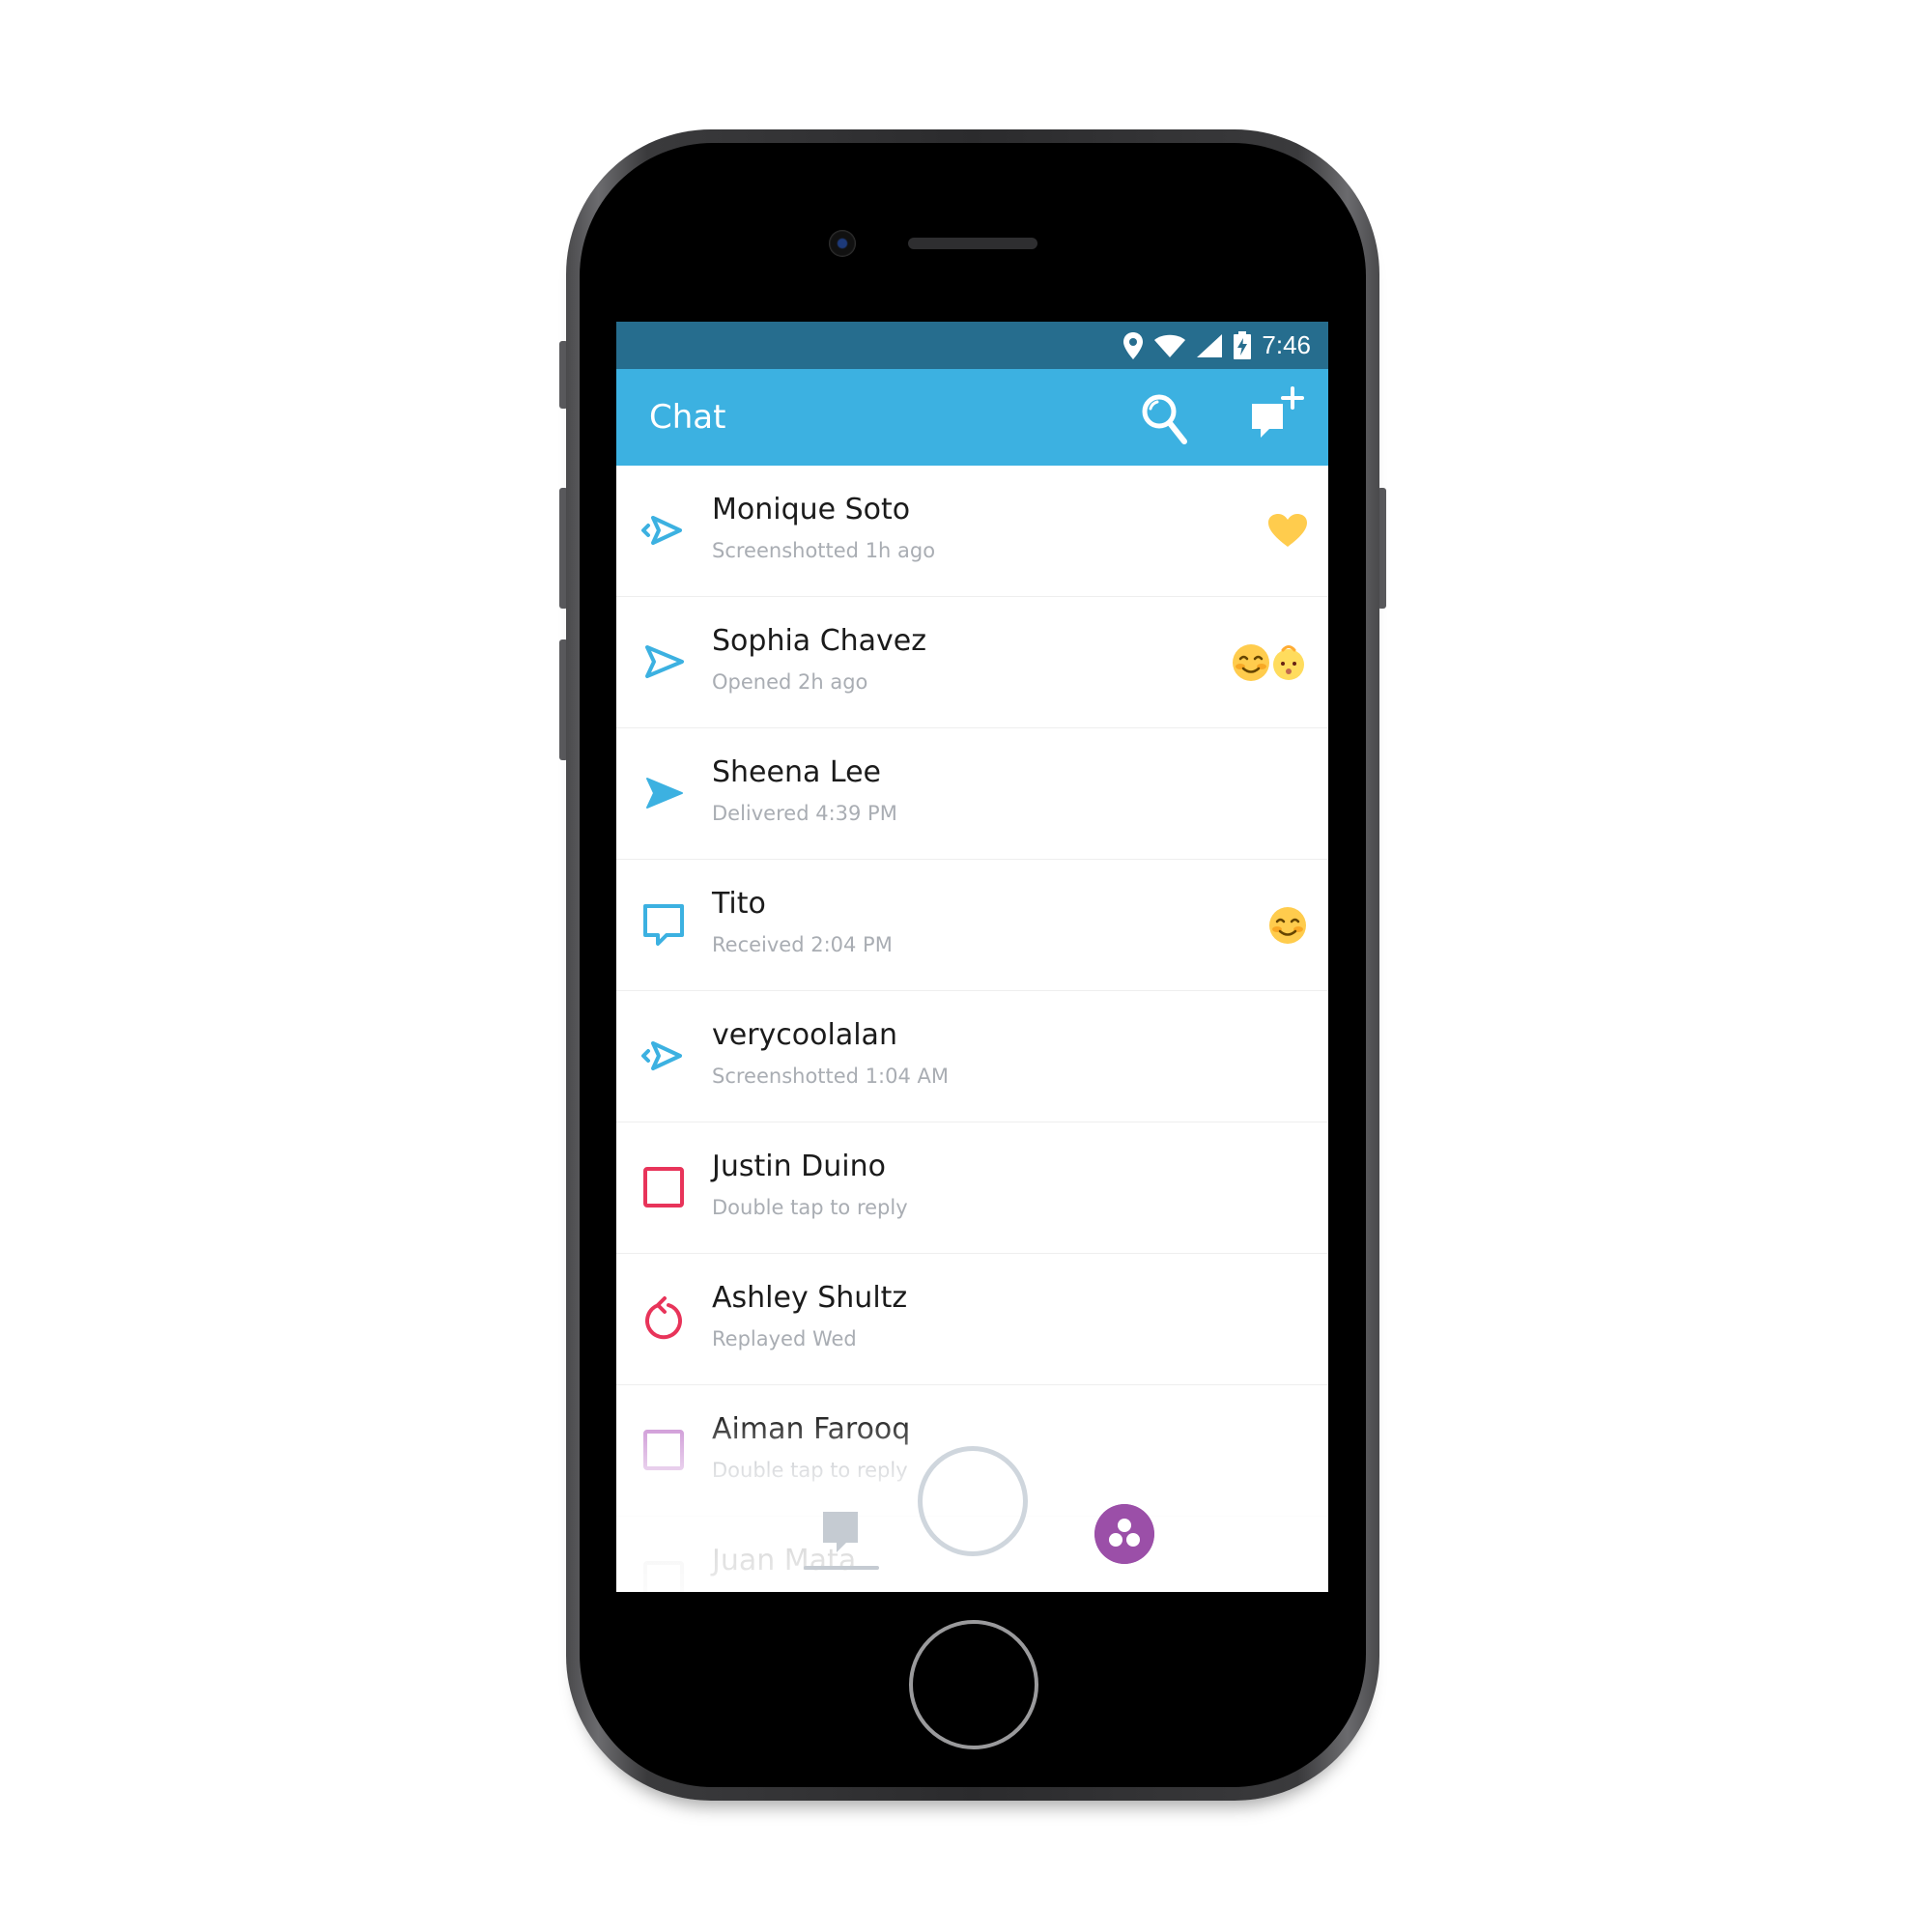 Image resolution: width=1932 pixels, height=1932 pixels. I want to click on chat-row: Ashley Shultz Replayed Wed, so click(972, 1319).